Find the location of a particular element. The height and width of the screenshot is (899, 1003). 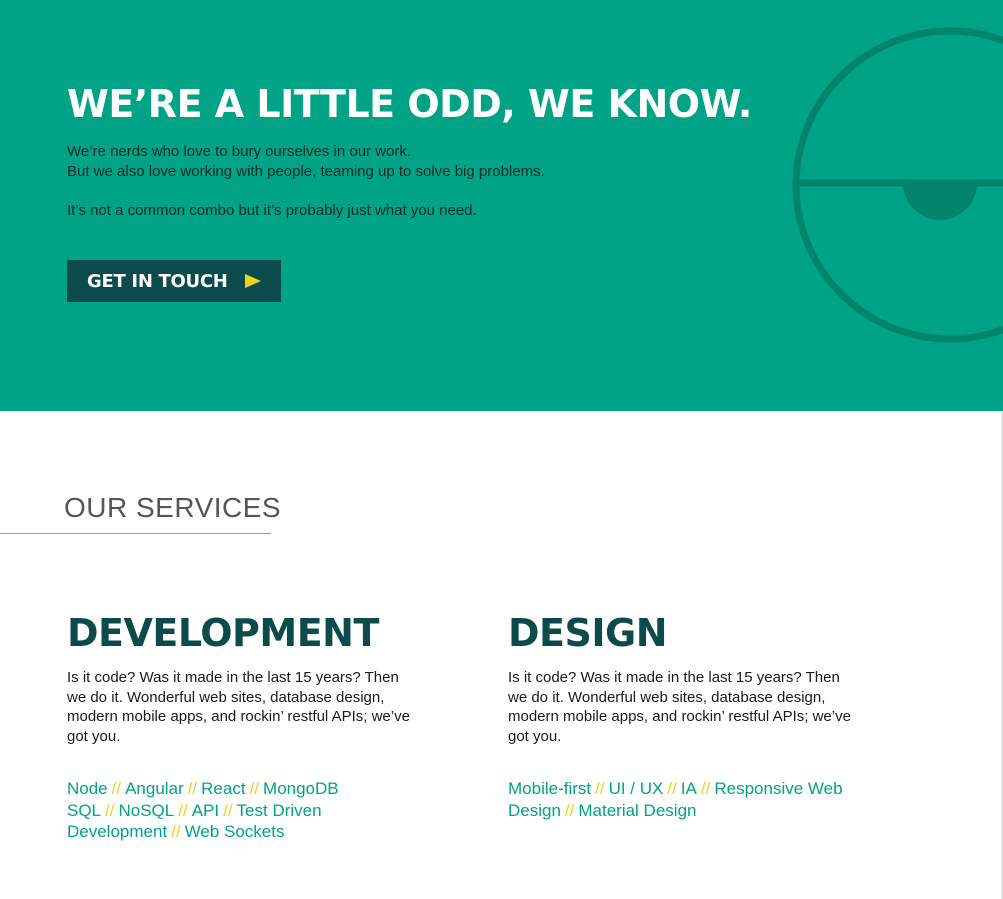

tag: UI / UX is located at coordinates (636, 788).